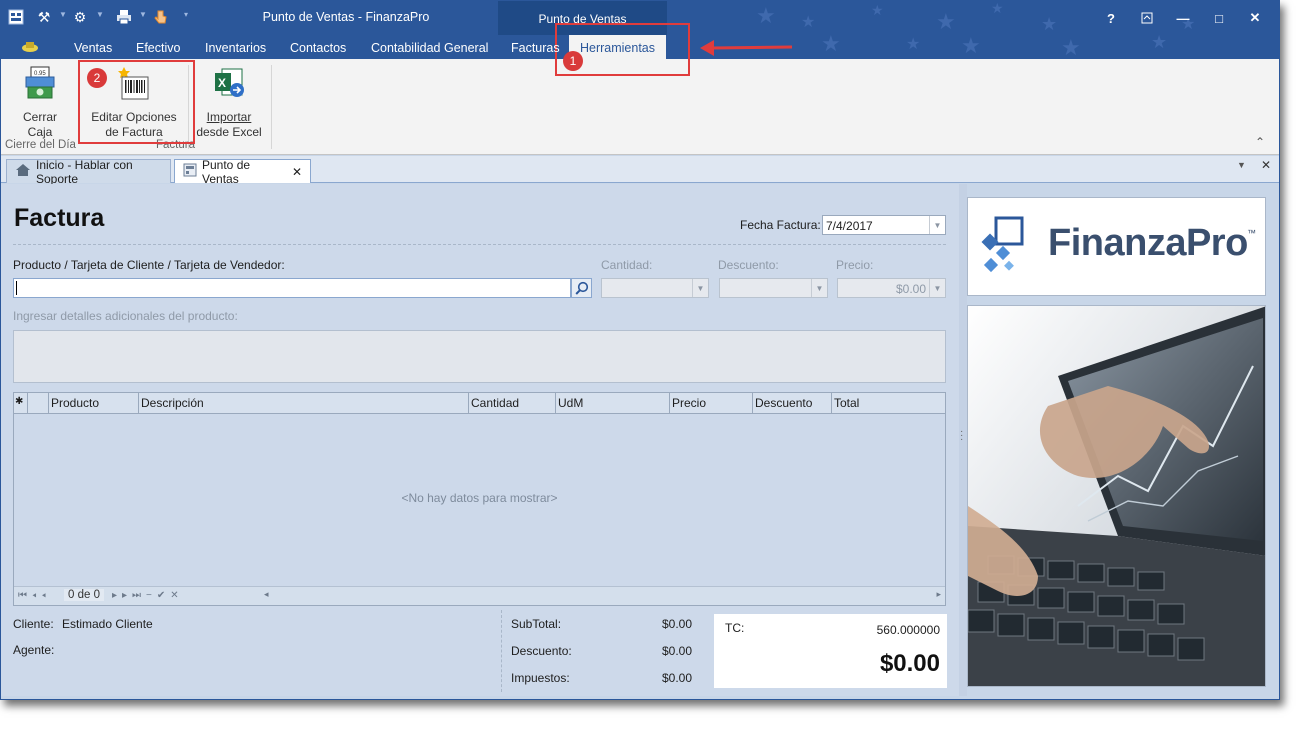  I want to click on restore-ribbon-icon, so click(1147, 18).